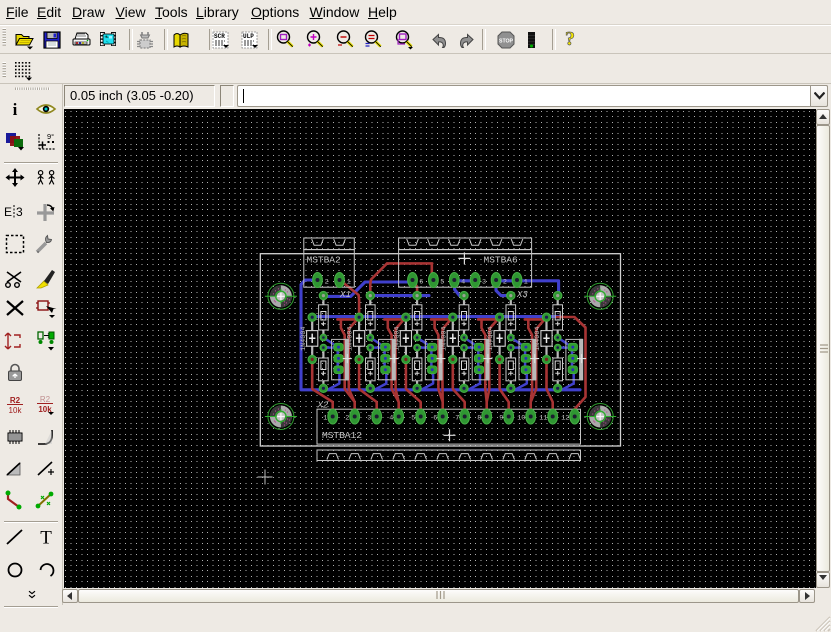 The image size is (831, 632). What do you see at coordinates (248, 36) in the screenshot?
I see `svg-text: ULP` at bounding box center [248, 36].